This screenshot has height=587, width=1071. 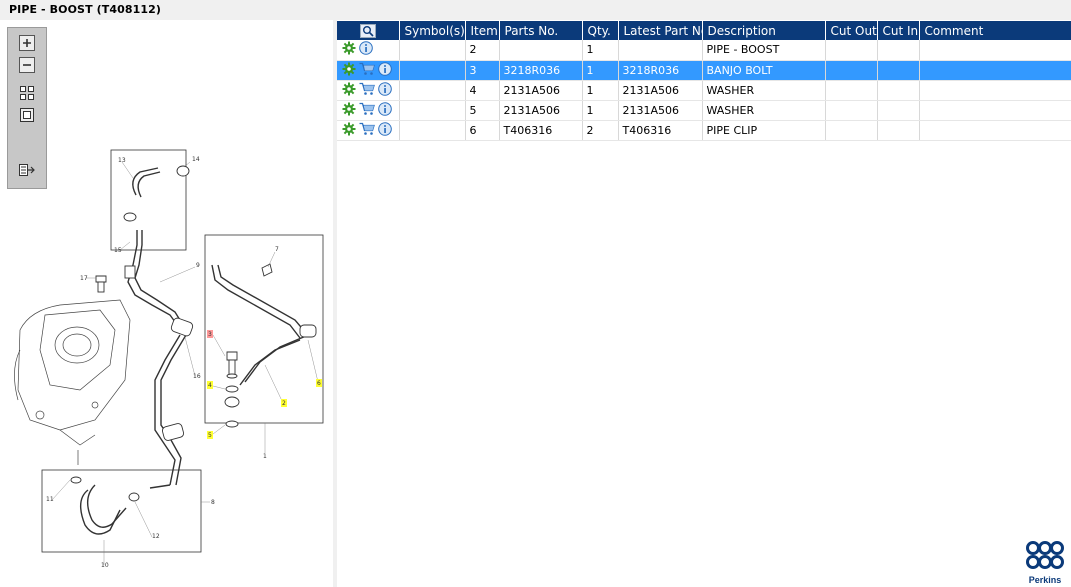 What do you see at coordinates (898, 30) in the screenshot?
I see `column-header-cut-in: Cut In` at bounding box center [898, 30].